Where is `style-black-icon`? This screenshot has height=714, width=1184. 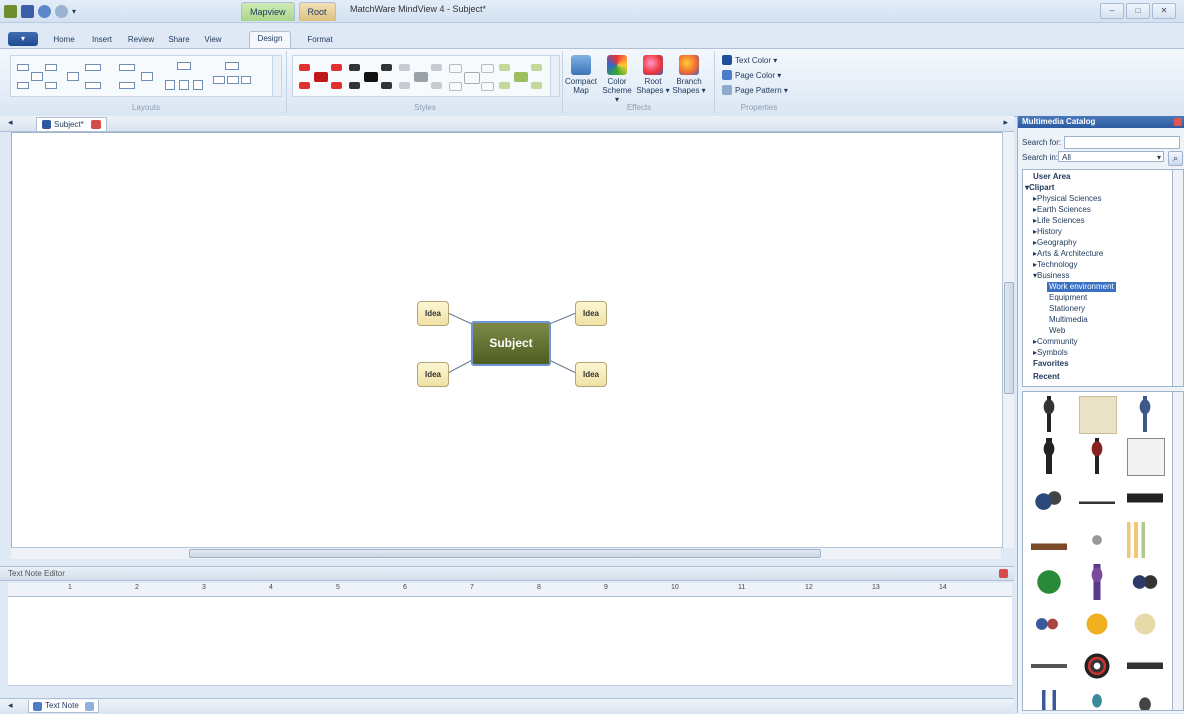 style-black-icon is located at coordinates (371, 77).